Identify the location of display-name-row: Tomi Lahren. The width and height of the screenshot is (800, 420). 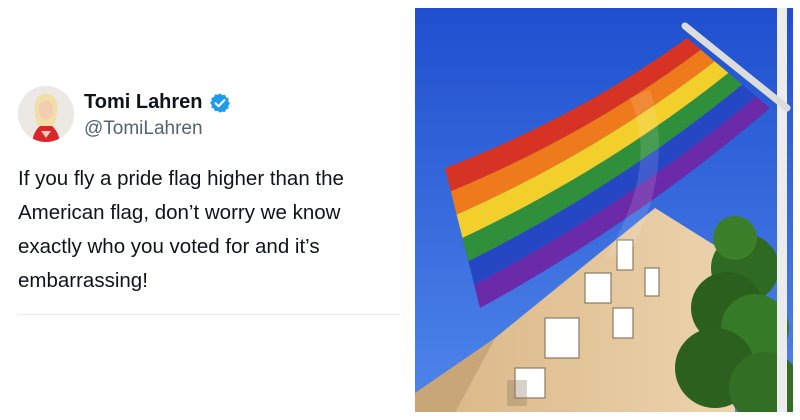
(157, 102).